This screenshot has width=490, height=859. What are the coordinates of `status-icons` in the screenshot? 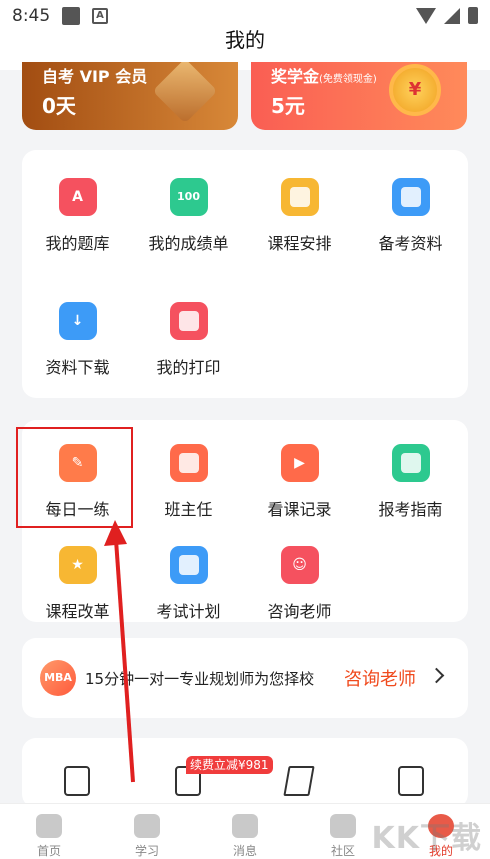 It's located at (447, 15).